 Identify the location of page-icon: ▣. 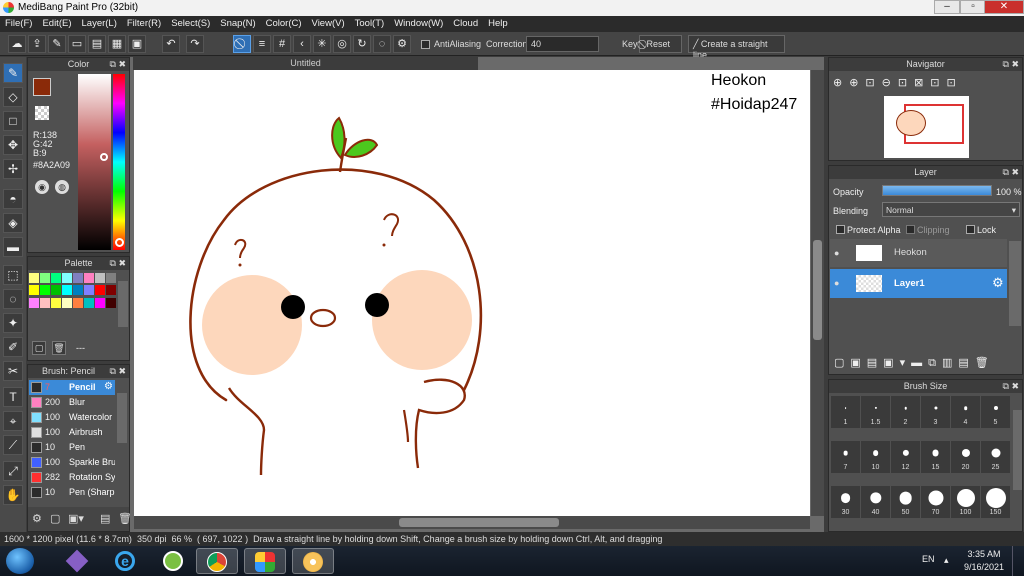
(137, 44).